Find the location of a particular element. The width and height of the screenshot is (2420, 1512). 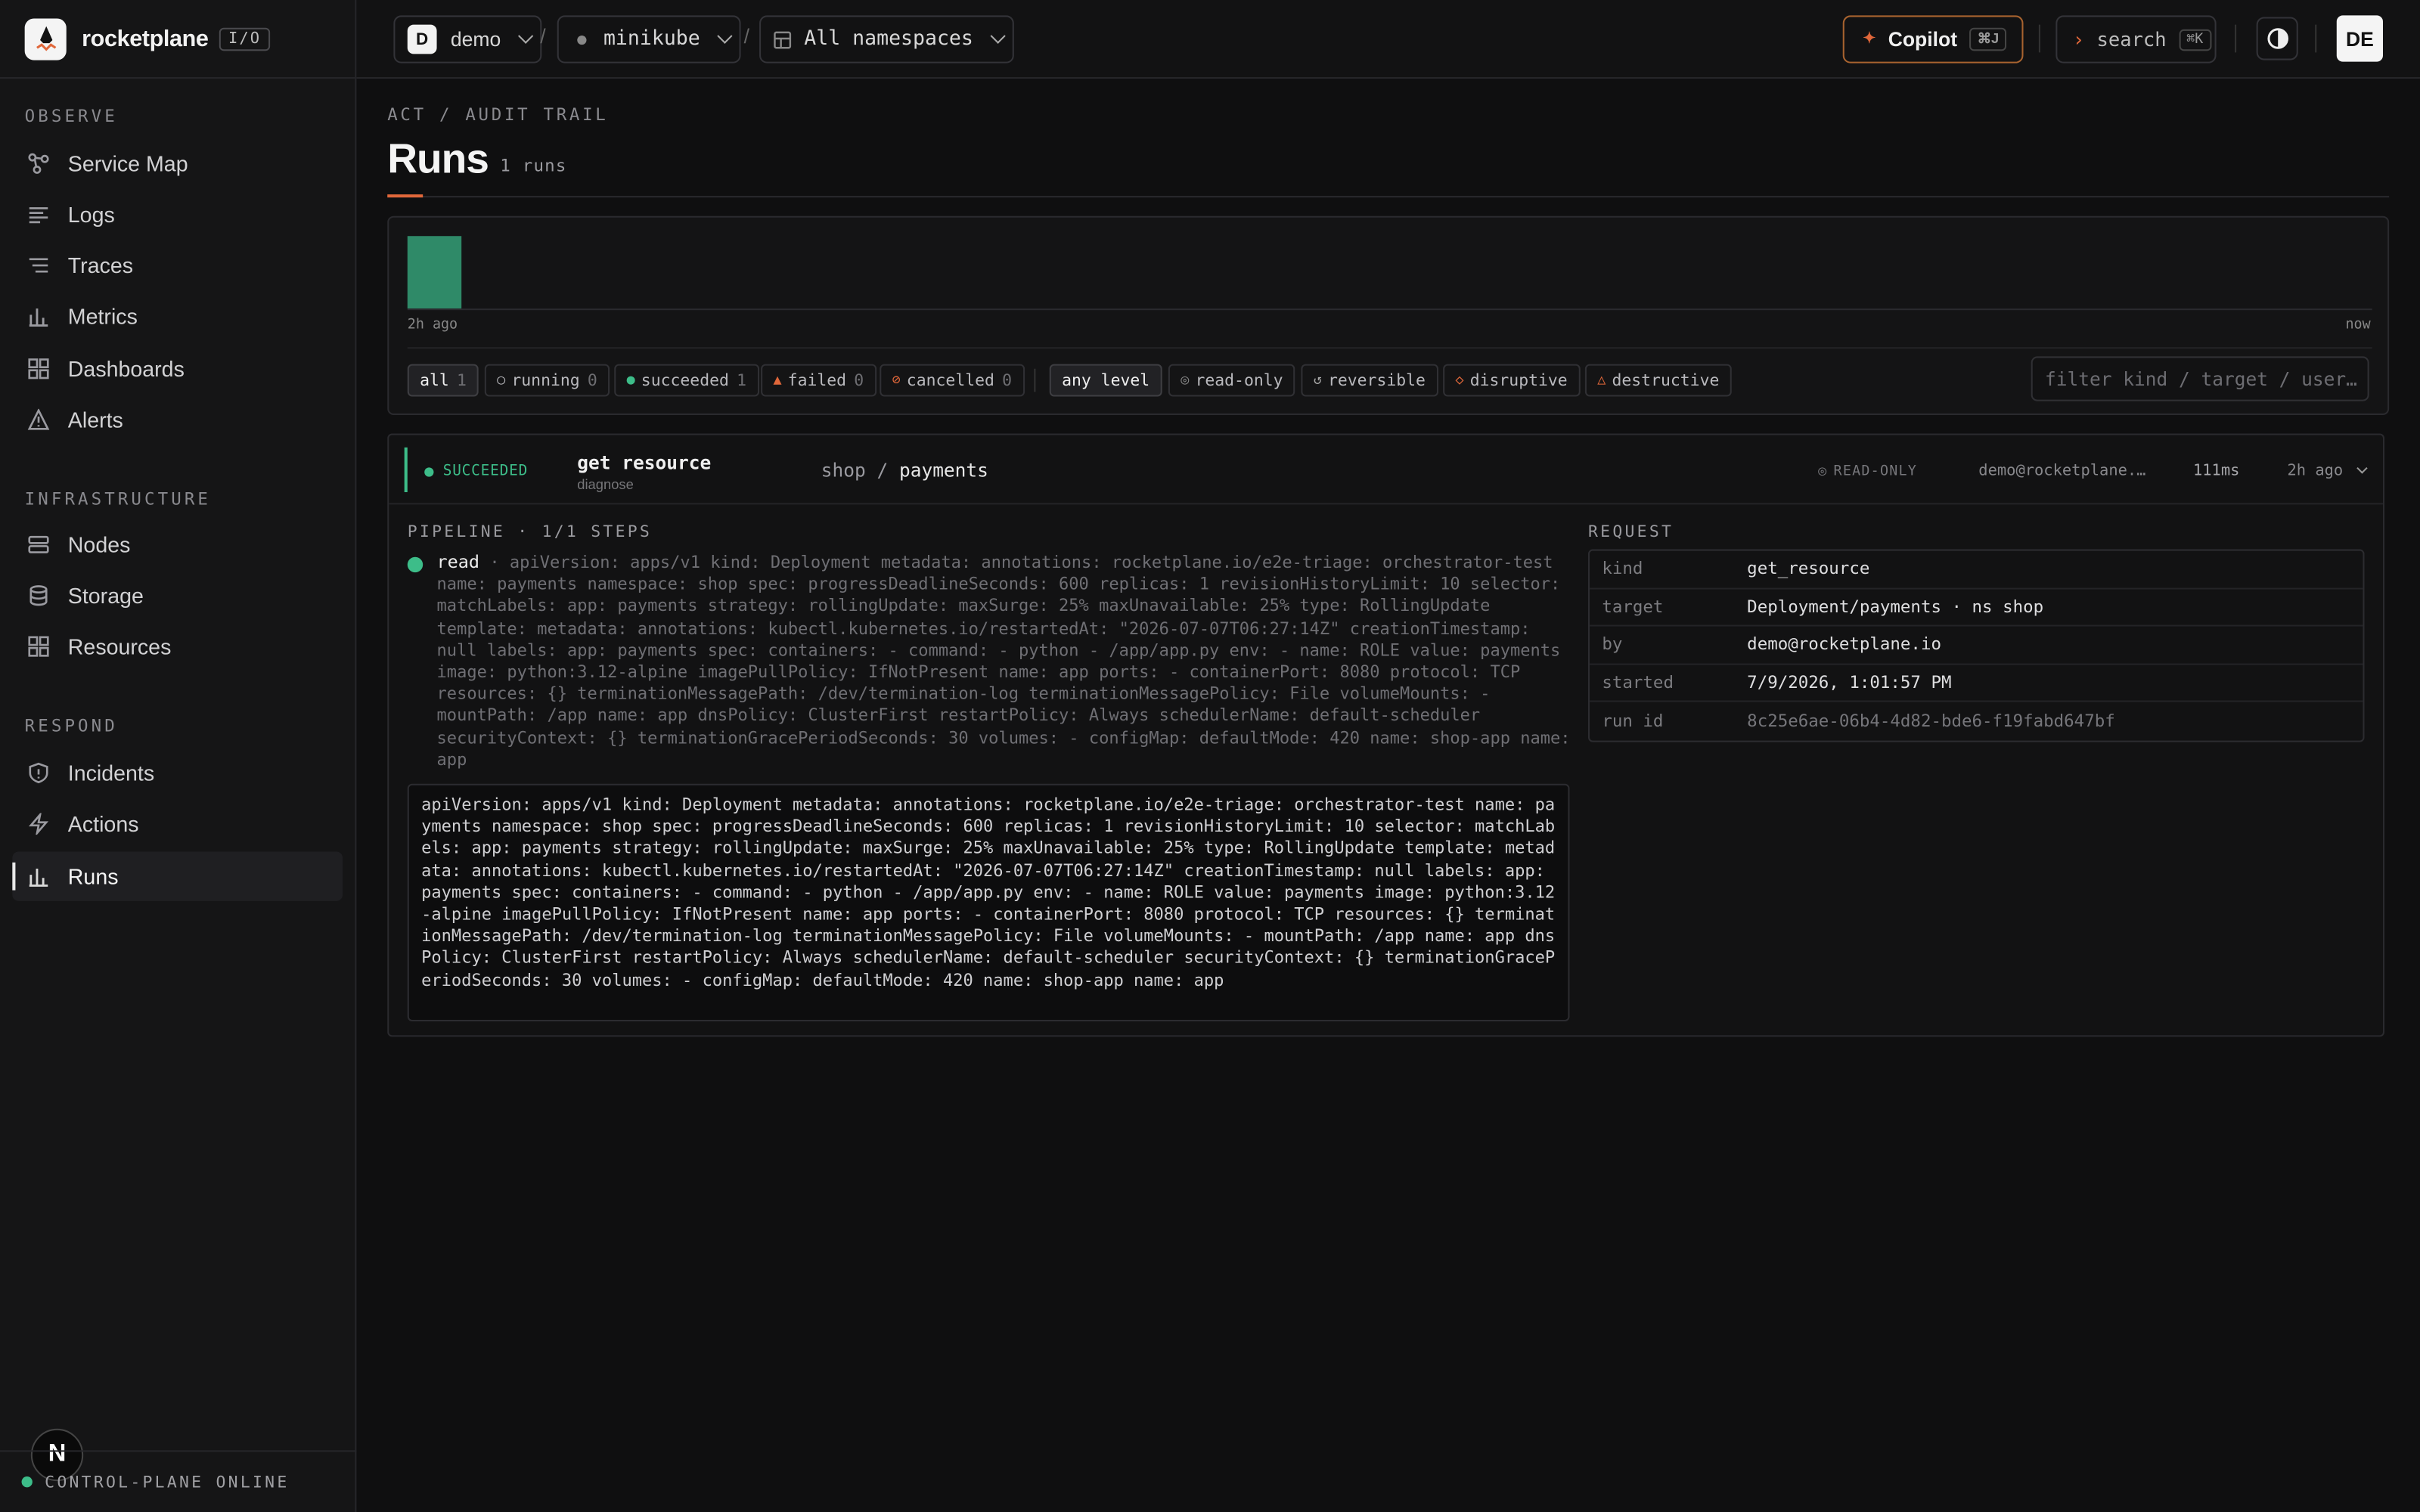

filter-status-all: all 1 is located at coordinates (443, 380).